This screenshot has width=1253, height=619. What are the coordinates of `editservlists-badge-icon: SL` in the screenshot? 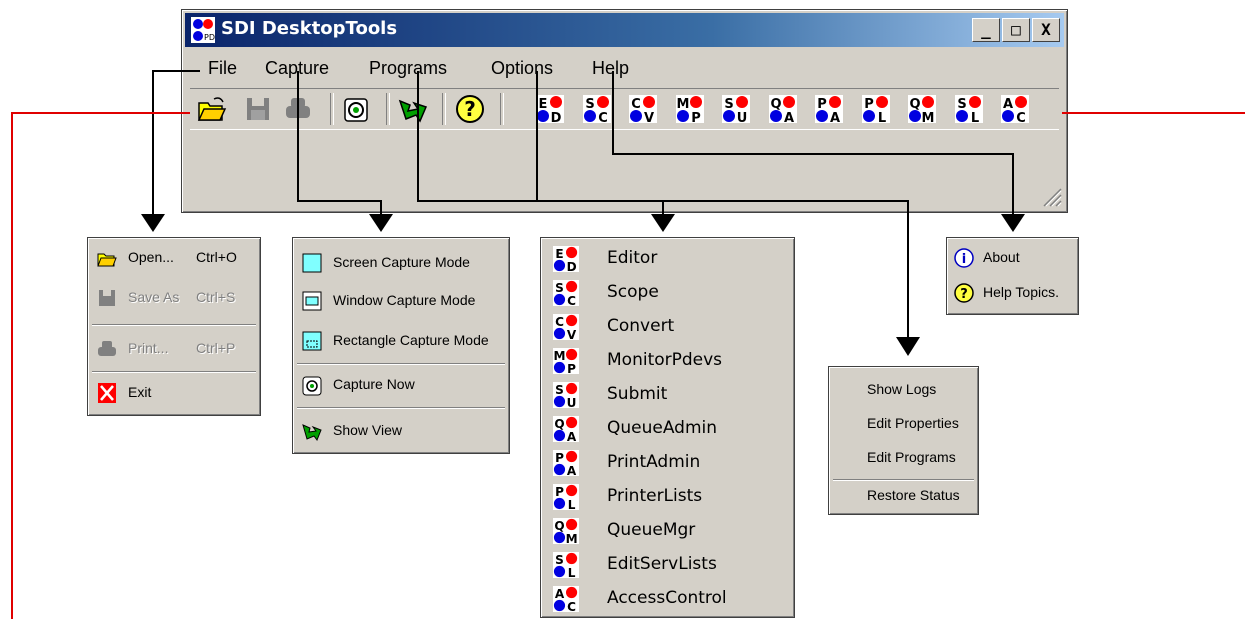 It's located at (566, 565).